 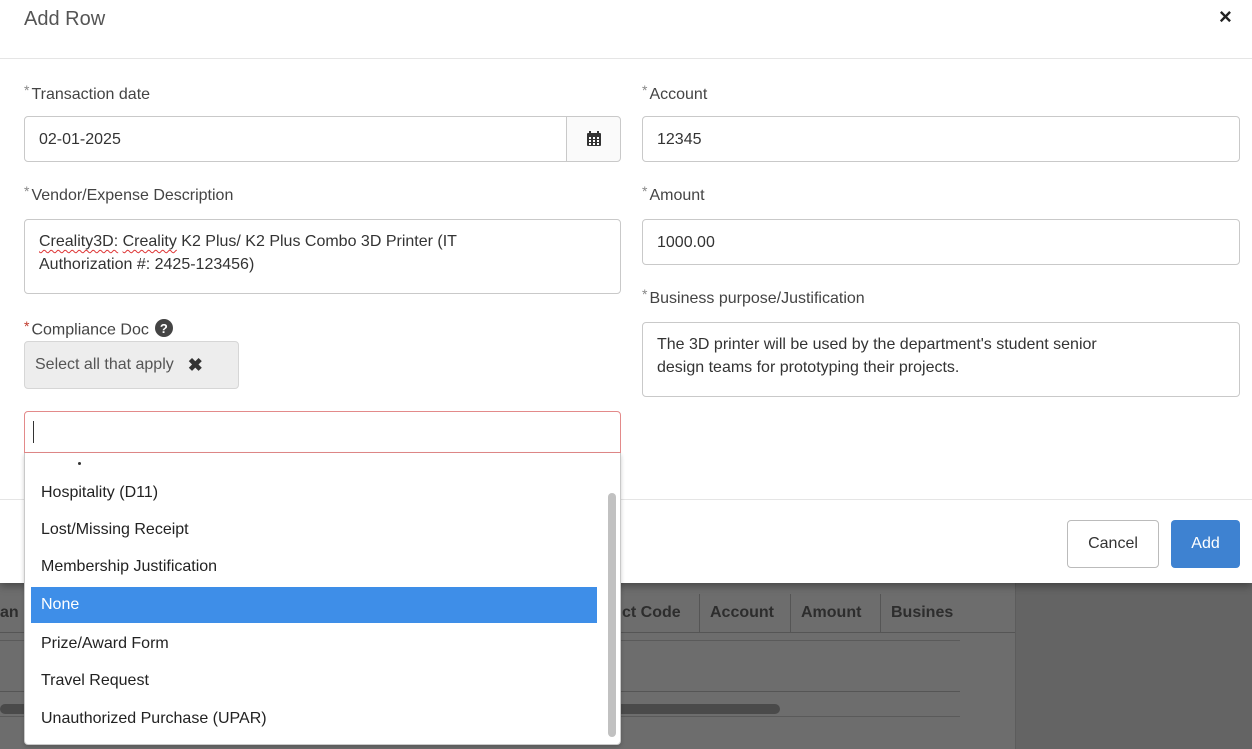 I want to click on select-all-text: Select all that apply, so click(x=104, y=364).